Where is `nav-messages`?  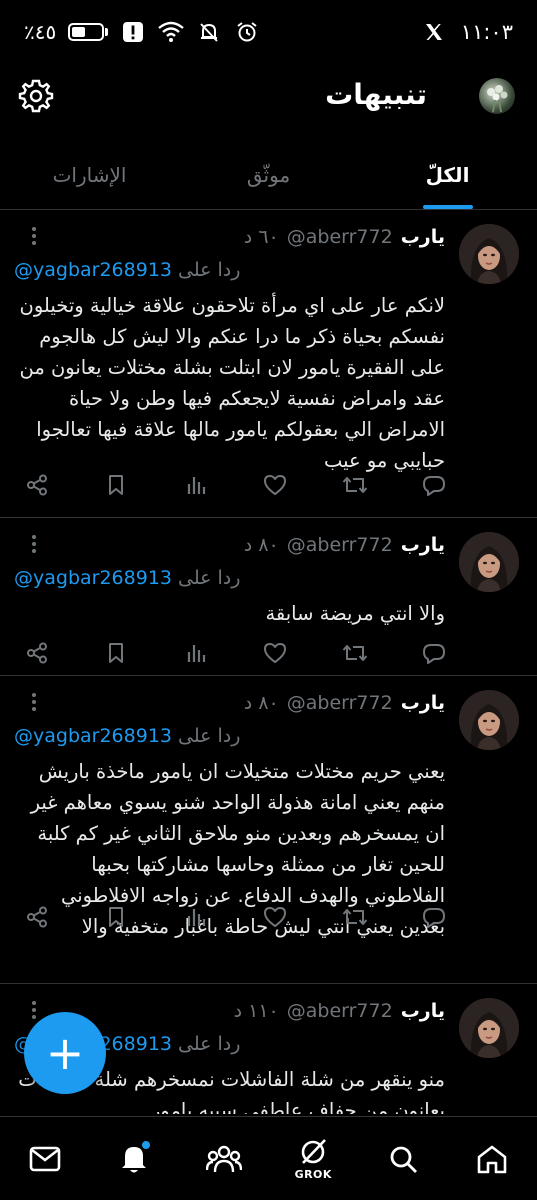 nav-messages is located at coordinates (45, 1159).